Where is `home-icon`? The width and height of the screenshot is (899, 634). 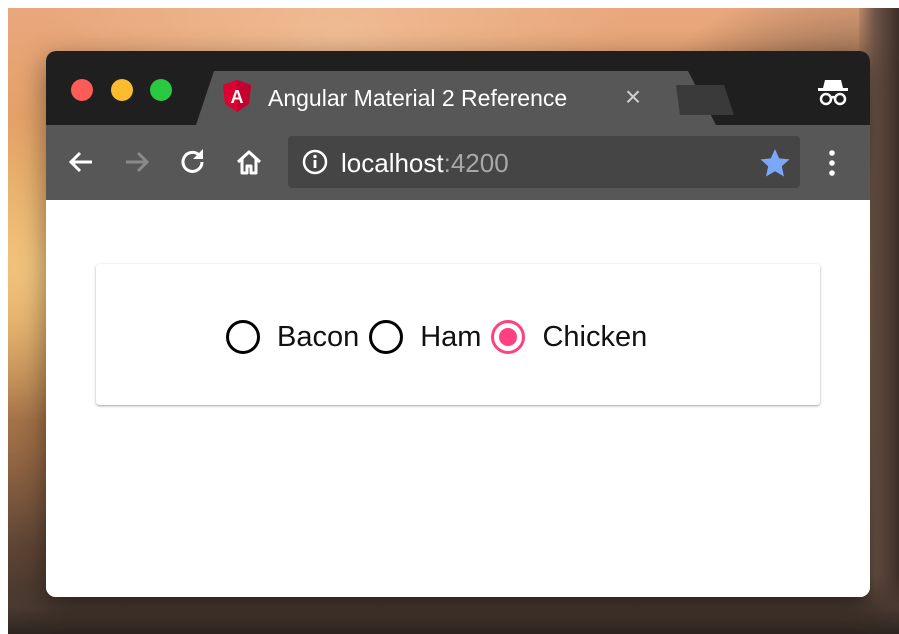 home-icon is located at coordinates (249, 162).